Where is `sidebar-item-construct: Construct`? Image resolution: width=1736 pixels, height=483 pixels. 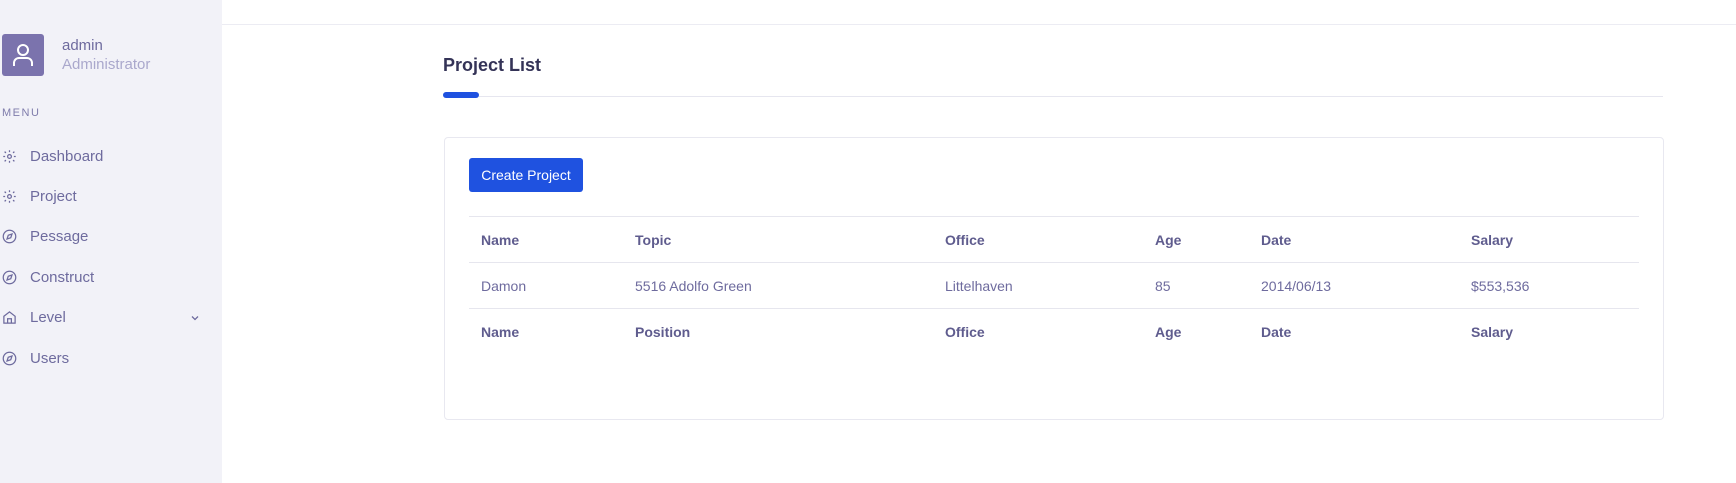
sidebar-item-construct: Construct is located at coordinates (111, 277).